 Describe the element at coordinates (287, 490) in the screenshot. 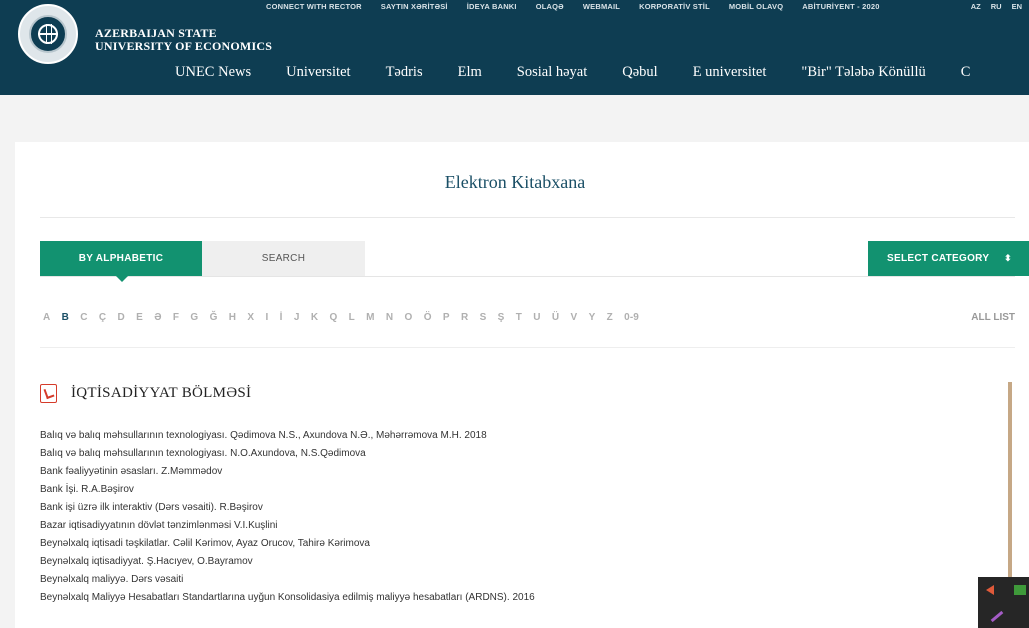

I see `book-item: Bank İşi. R.A.Bəşirov` at that location.